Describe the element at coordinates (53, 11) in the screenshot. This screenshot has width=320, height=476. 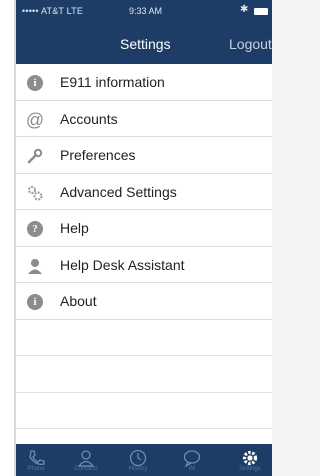
I see `carrier-label: ••••• AT&T LTE` at that location.